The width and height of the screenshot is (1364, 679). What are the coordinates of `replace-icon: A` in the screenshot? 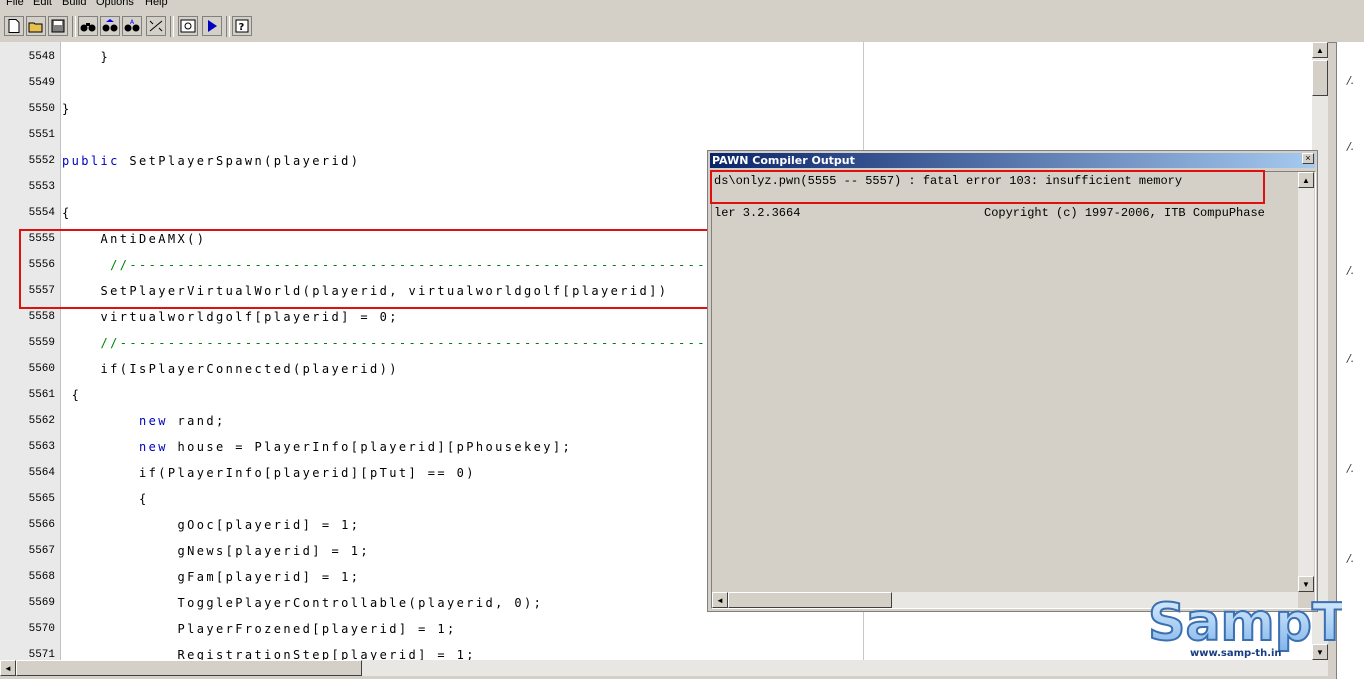 It's located at (132, 26).